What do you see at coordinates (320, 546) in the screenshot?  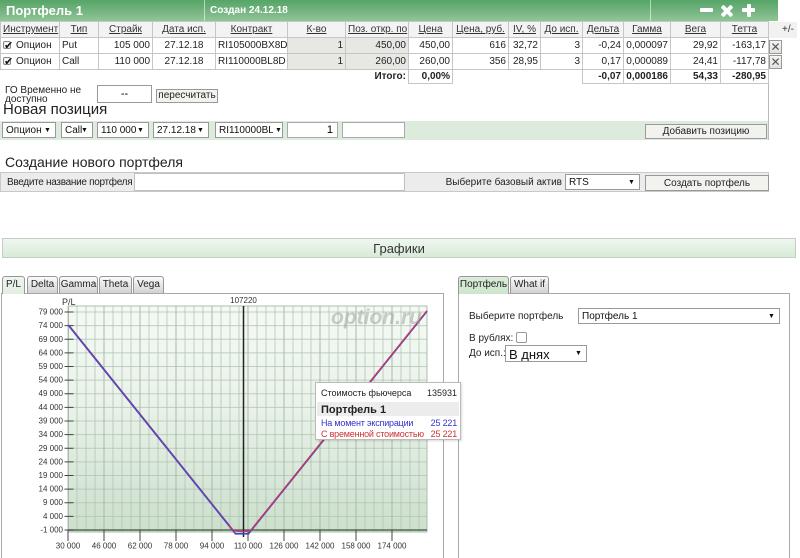 I see `svg-text: 142 000` at bounding box center [320, 546].